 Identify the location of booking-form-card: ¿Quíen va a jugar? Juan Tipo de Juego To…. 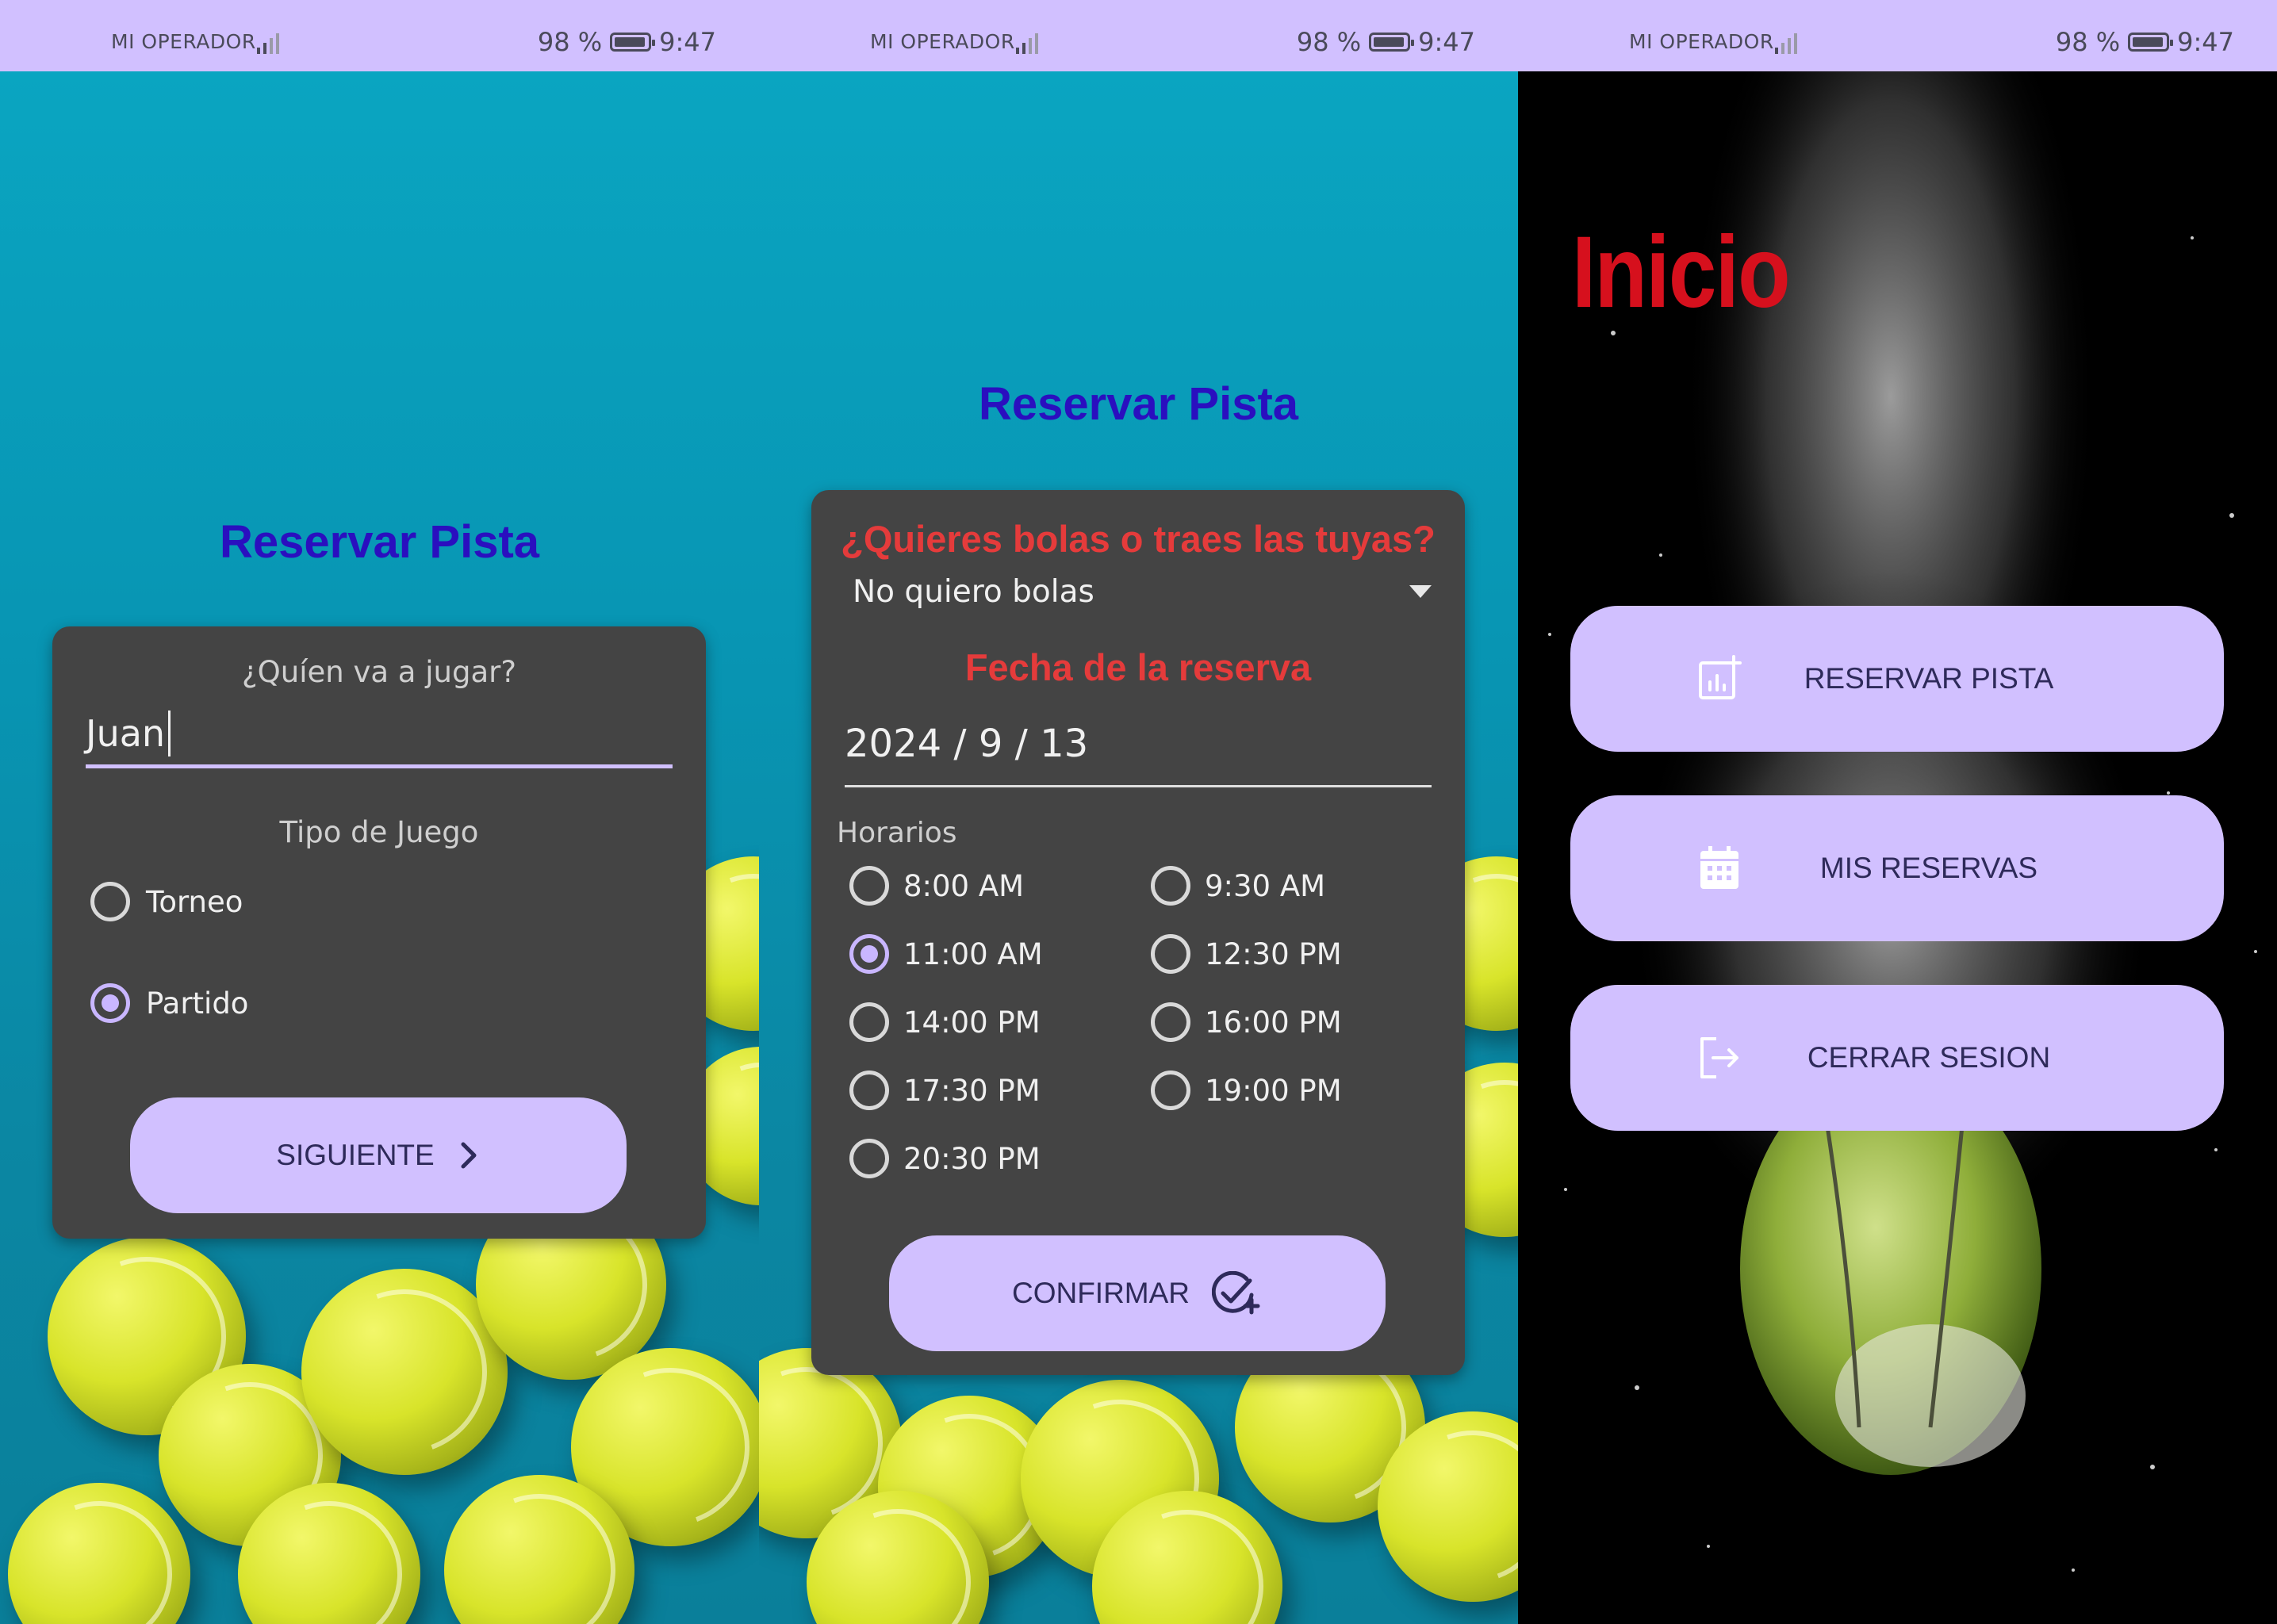
(379, 932).